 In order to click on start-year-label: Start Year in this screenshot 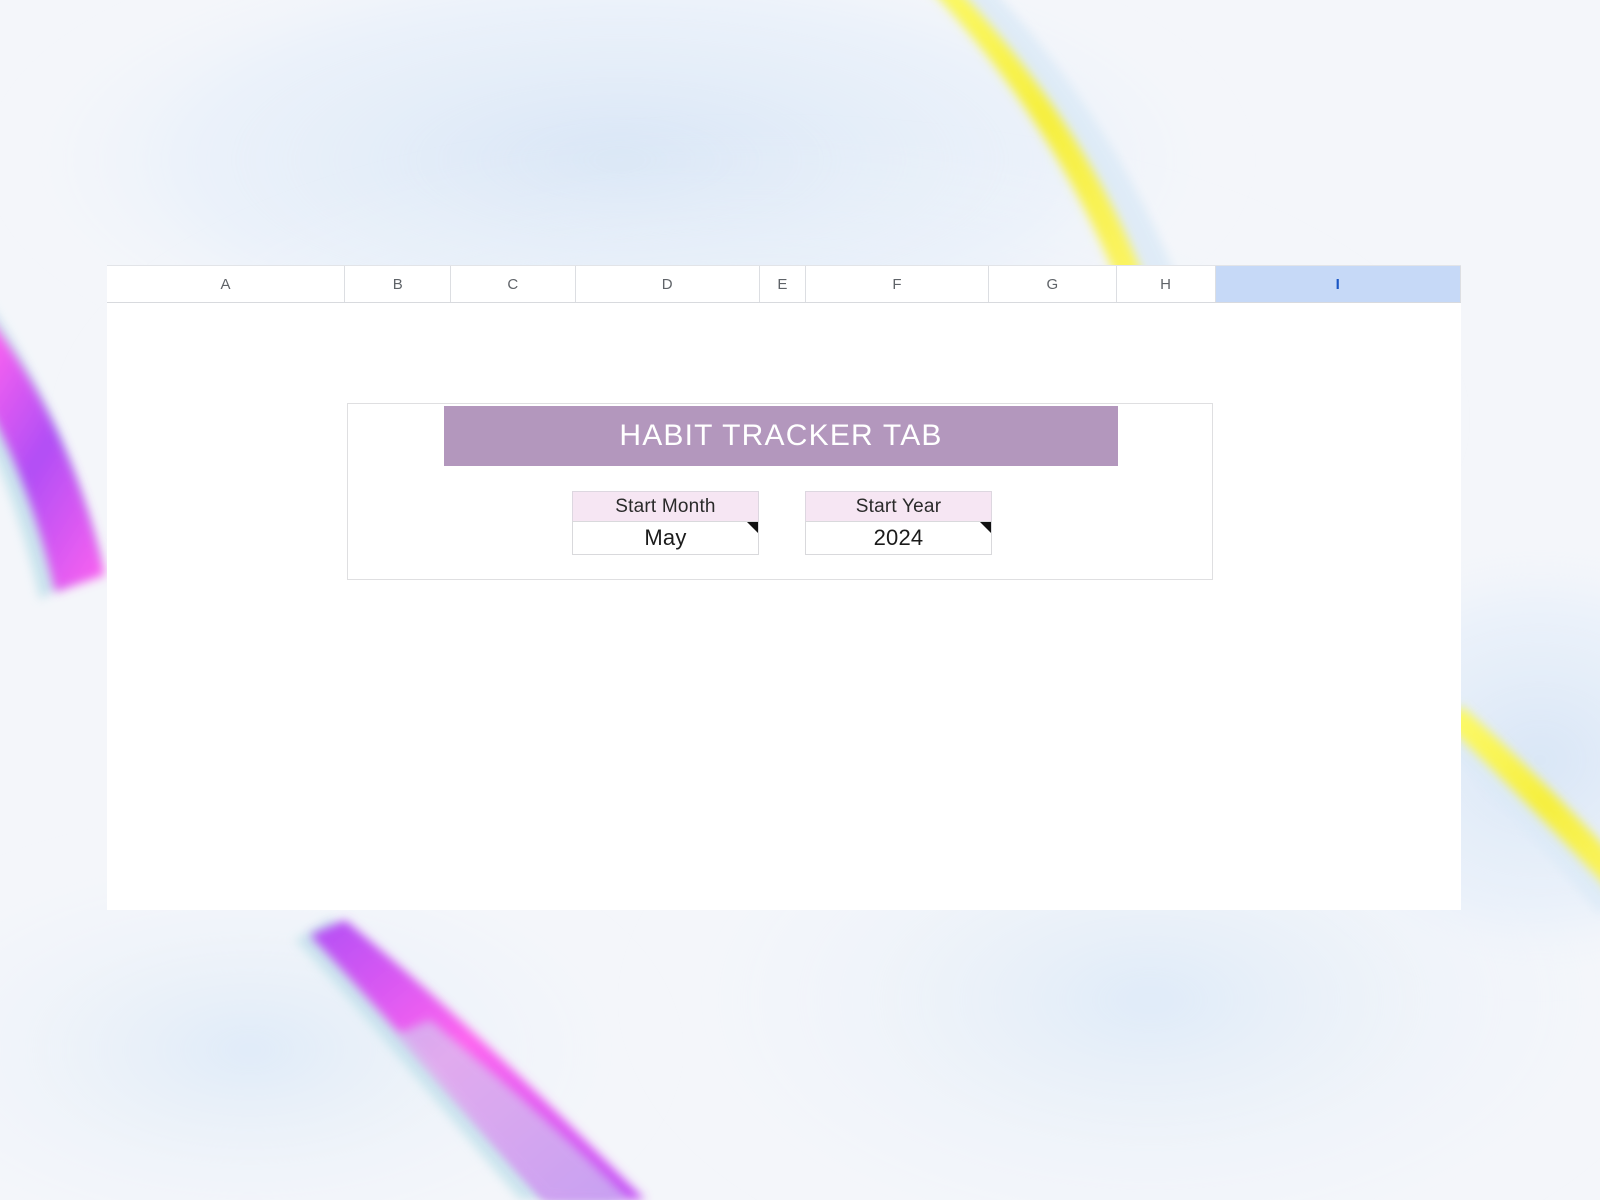, I will do `click(898, 506)`.